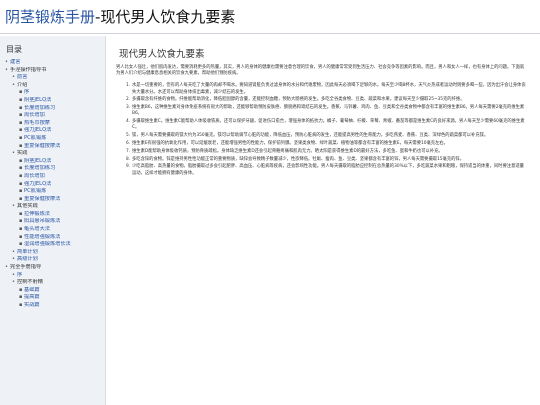  I want to click on toc-link: 热毛巾按摩, so click(37, 123).